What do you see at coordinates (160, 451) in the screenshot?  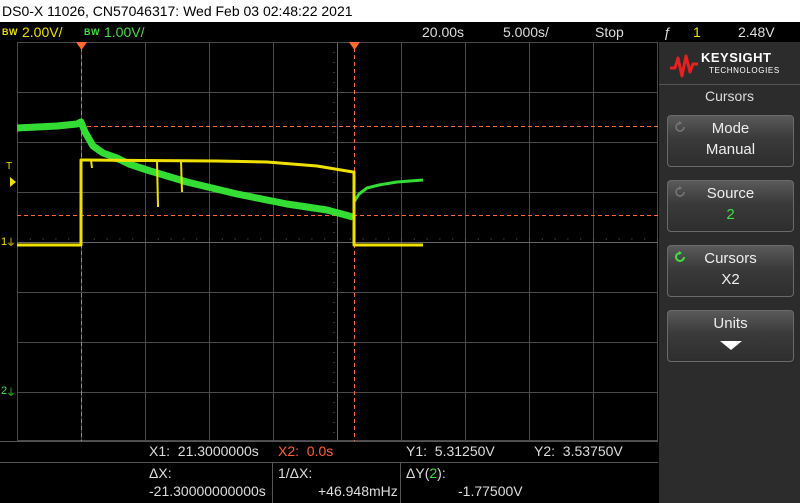 I see `x1-label: X1:` at bounding box center [160, 451].